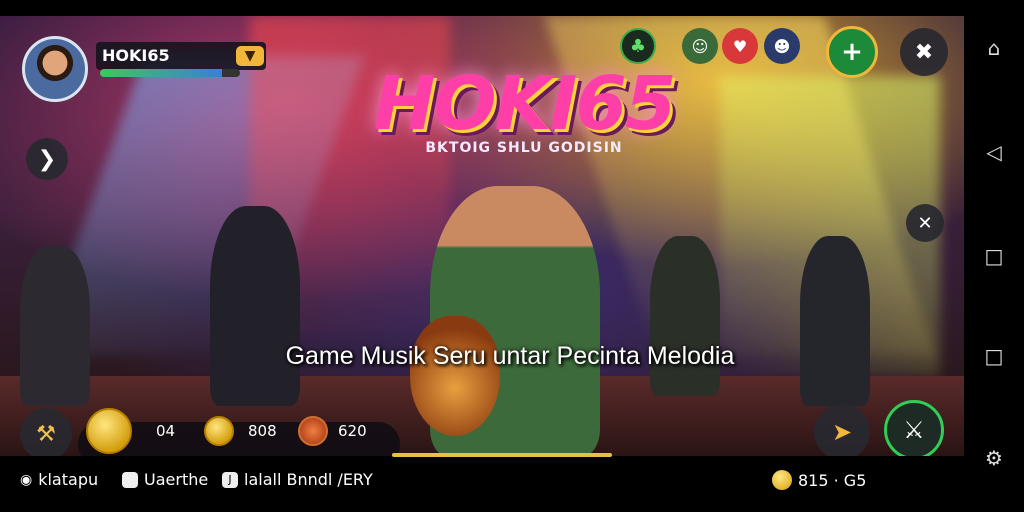 The height and width of the screenshot is (512, 1024). I want to click on plus-icon: +, so click(852, 52).